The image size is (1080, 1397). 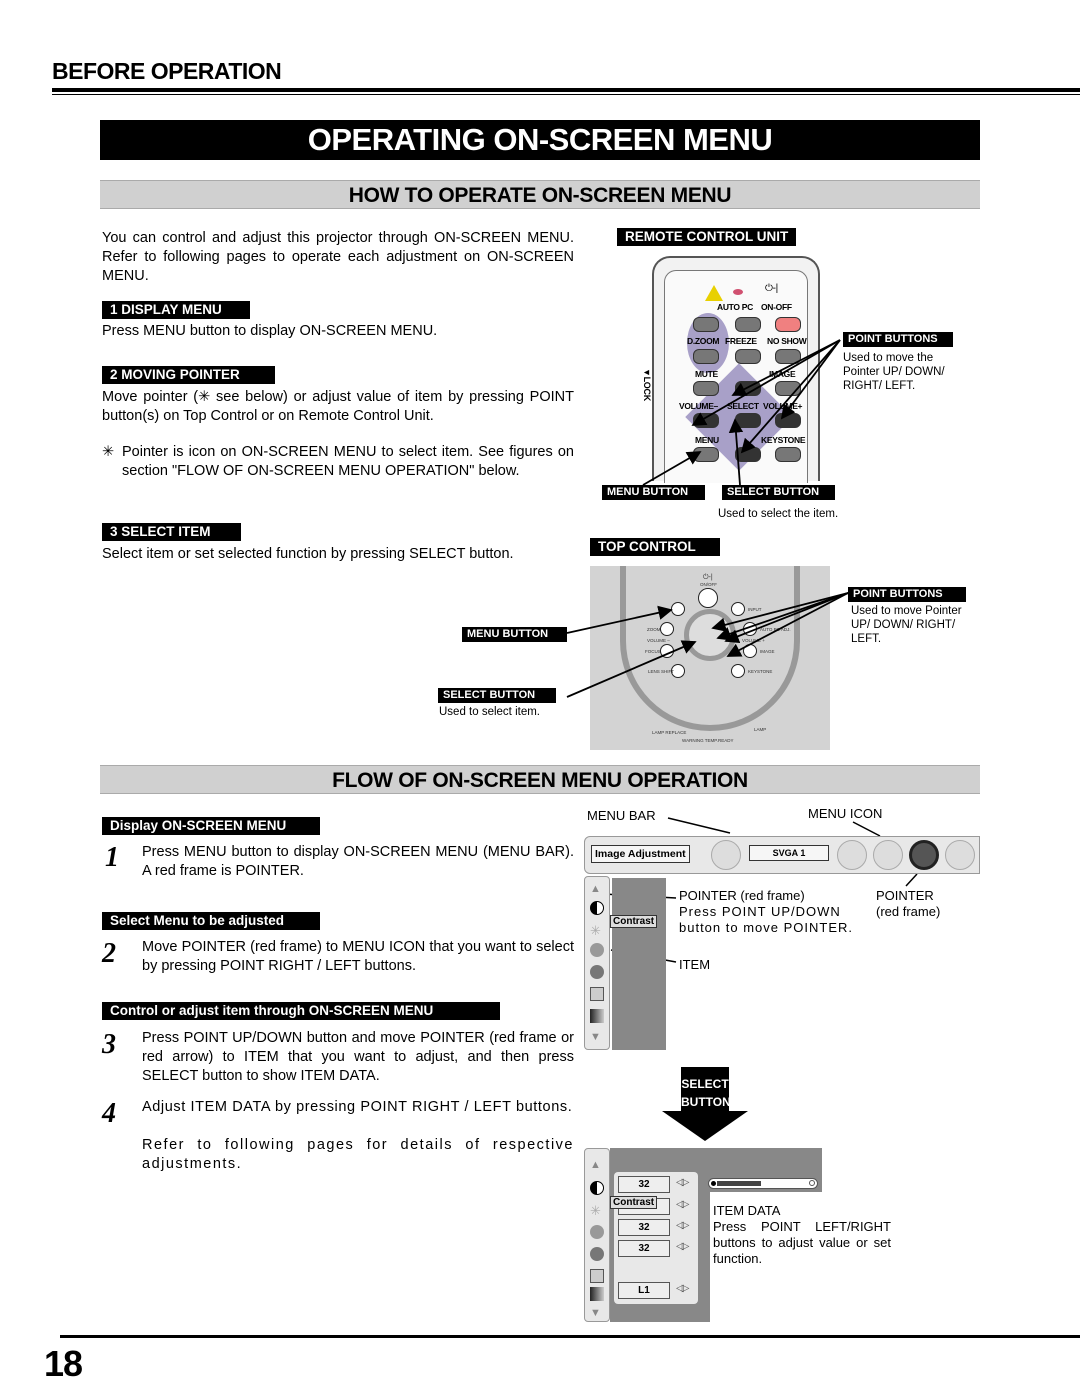 I want to click on tc-on-off-button, so click(x=708, y=598).